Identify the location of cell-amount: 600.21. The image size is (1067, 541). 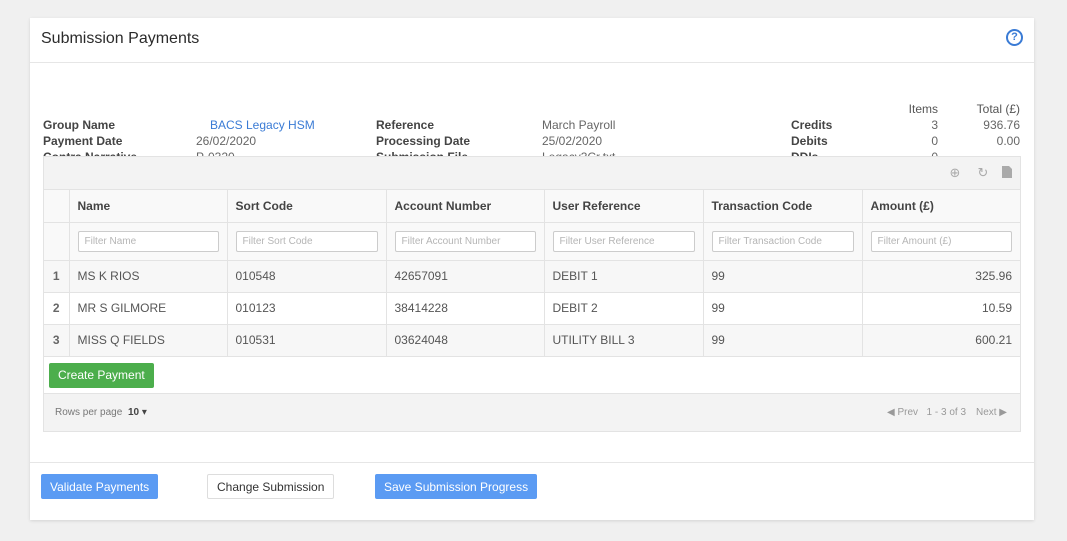
(941, 340).